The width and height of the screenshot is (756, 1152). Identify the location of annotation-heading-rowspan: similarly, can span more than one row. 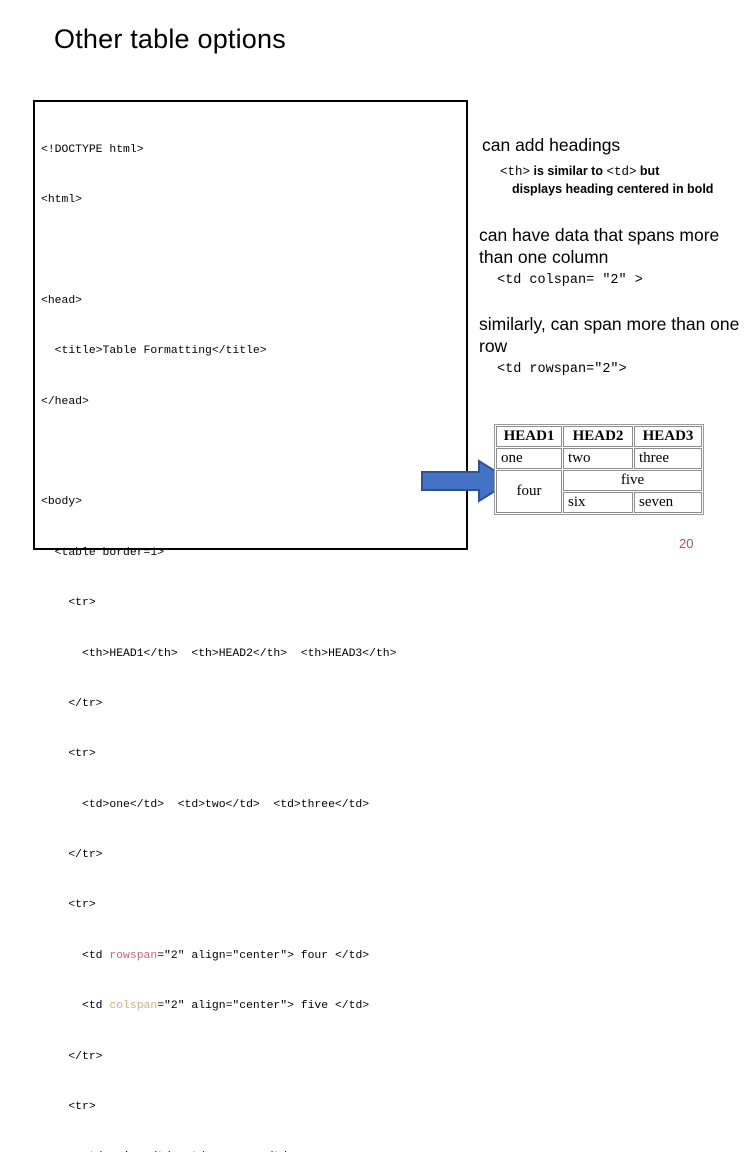
(609, 335).